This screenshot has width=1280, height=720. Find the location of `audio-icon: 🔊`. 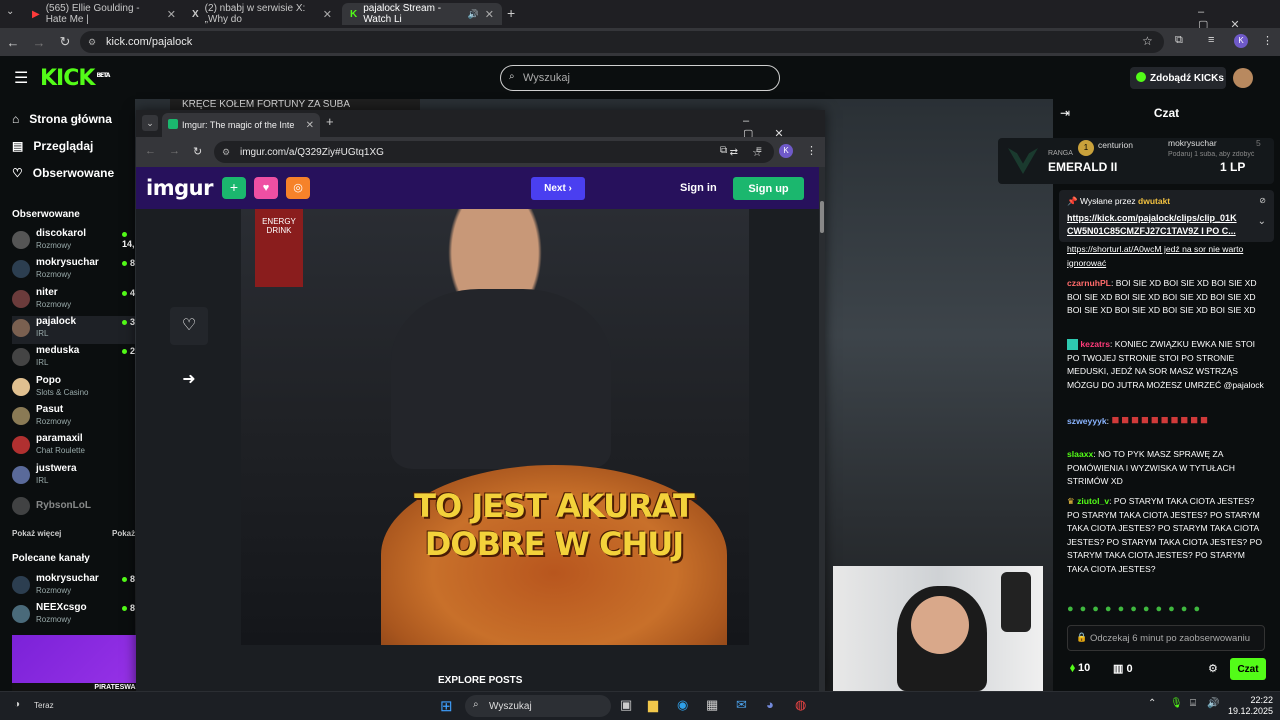

audio-icon: 🔊 is located at coordinates (473, 14).